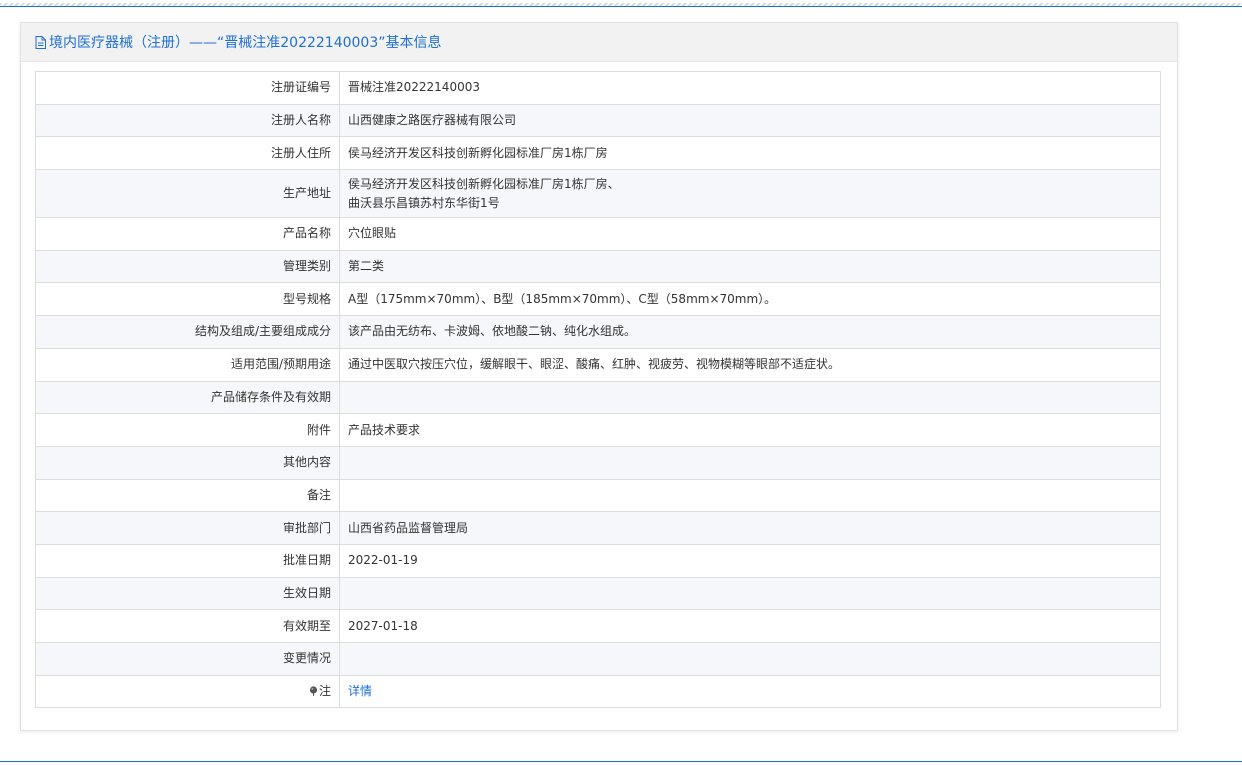  What do you see at coordinates (187, 430) in the screenshot?
I see `row-label: 附件` at bounding box center [187, 430].